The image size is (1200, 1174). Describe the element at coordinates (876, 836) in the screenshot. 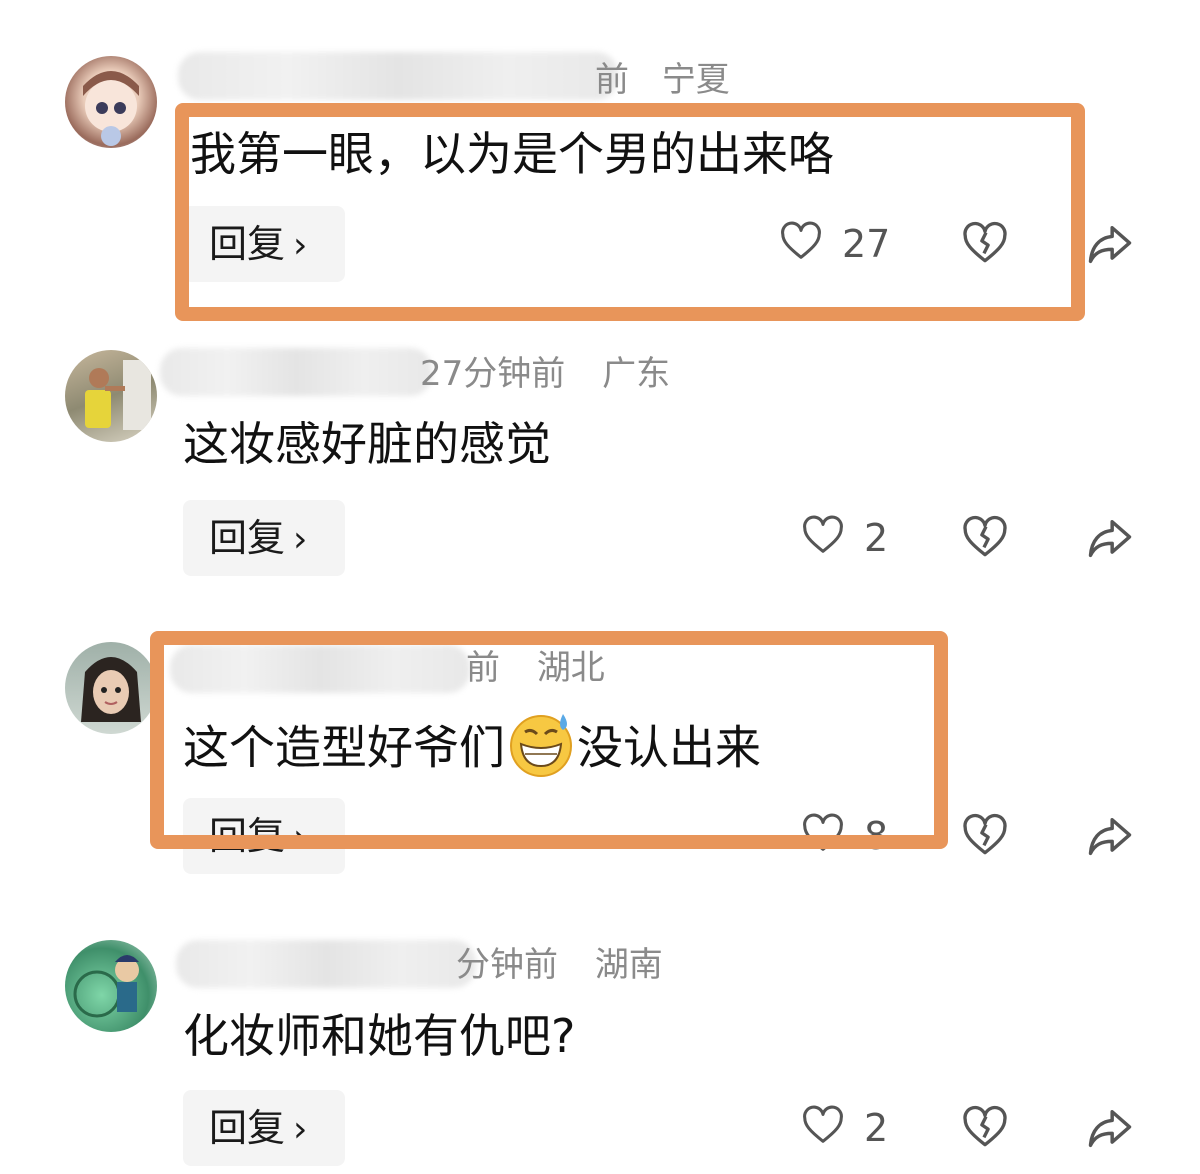

I see `like-count: 8` at that location.